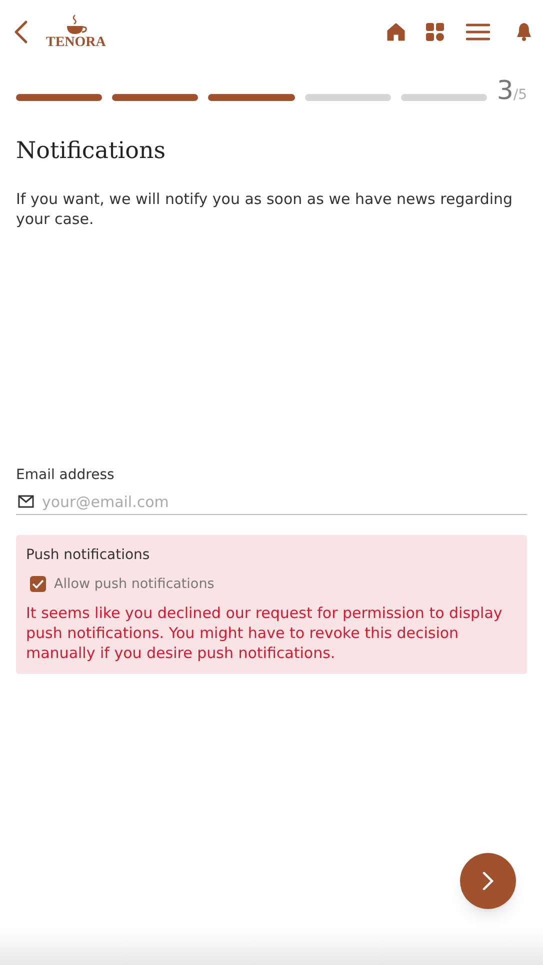 This screenshot has width=543, height=965. I want to click on email-label: Email address, so click(66, 475).